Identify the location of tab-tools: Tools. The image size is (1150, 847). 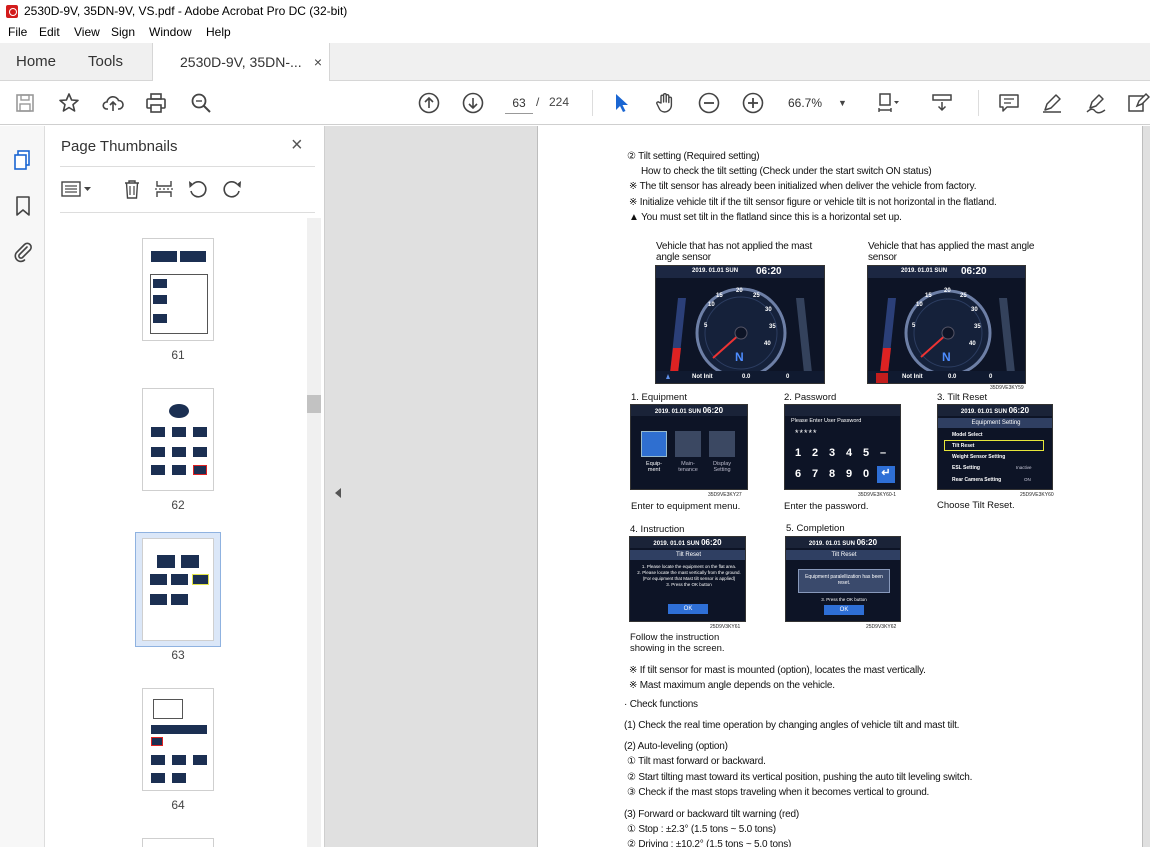
(105, 62).